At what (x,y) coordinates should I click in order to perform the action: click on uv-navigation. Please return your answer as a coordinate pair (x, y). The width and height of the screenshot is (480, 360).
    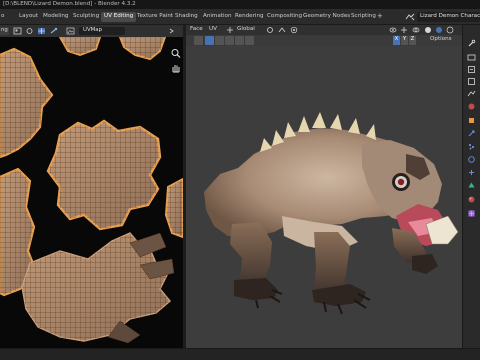
    Looking at the image, I should click on (175, 69).